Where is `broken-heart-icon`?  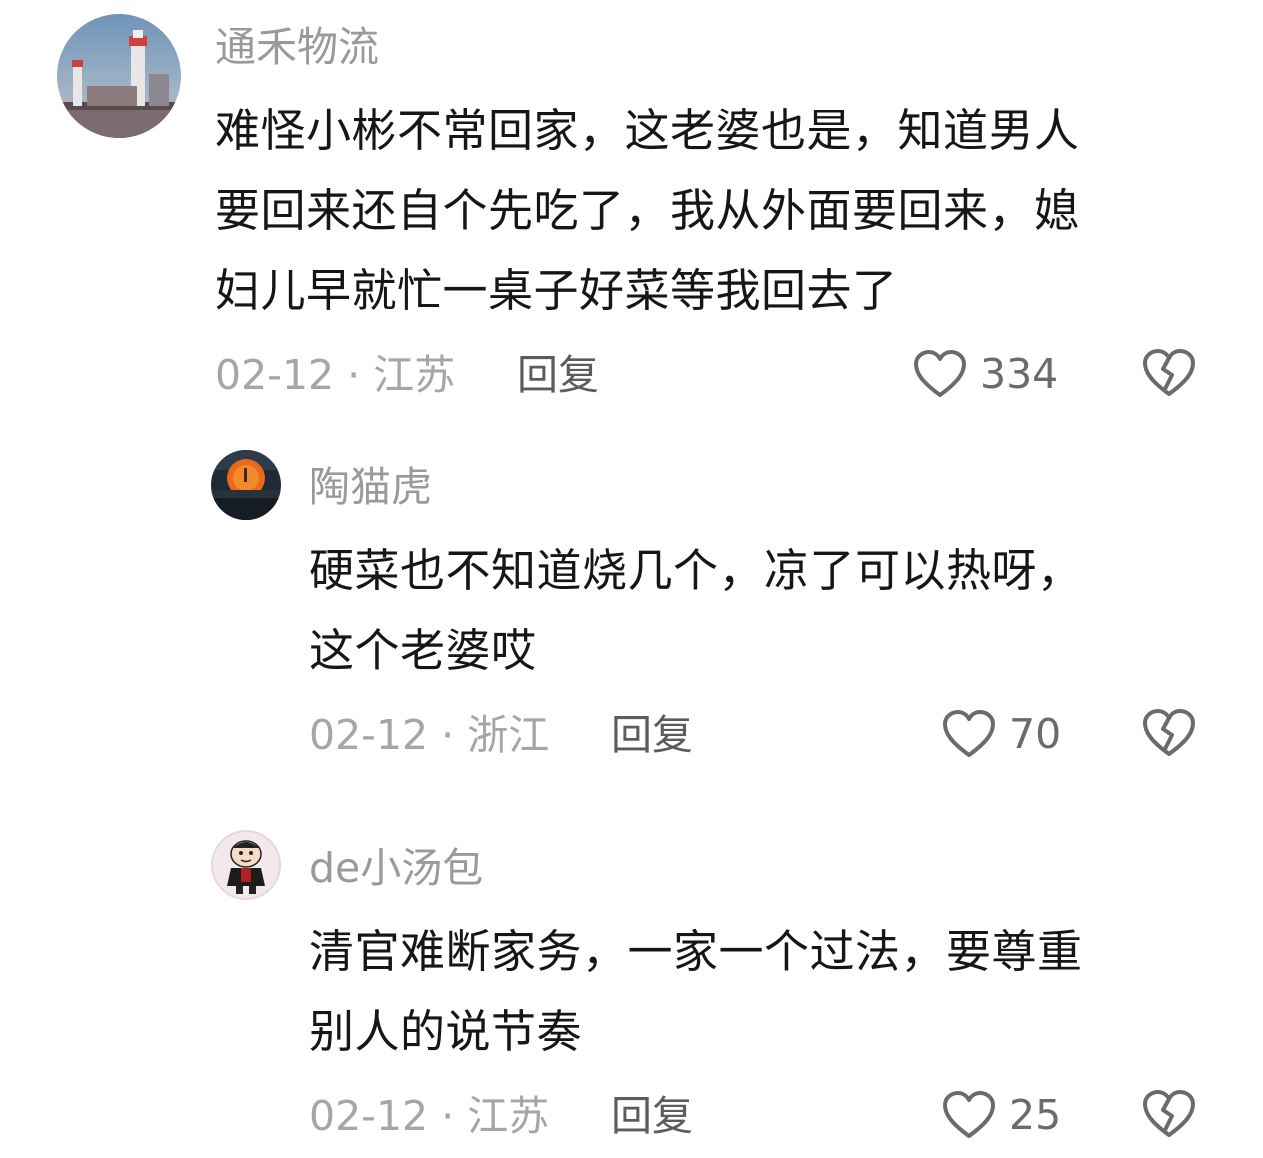
broken-heart-icon is located at coordinates (1169, 1113).